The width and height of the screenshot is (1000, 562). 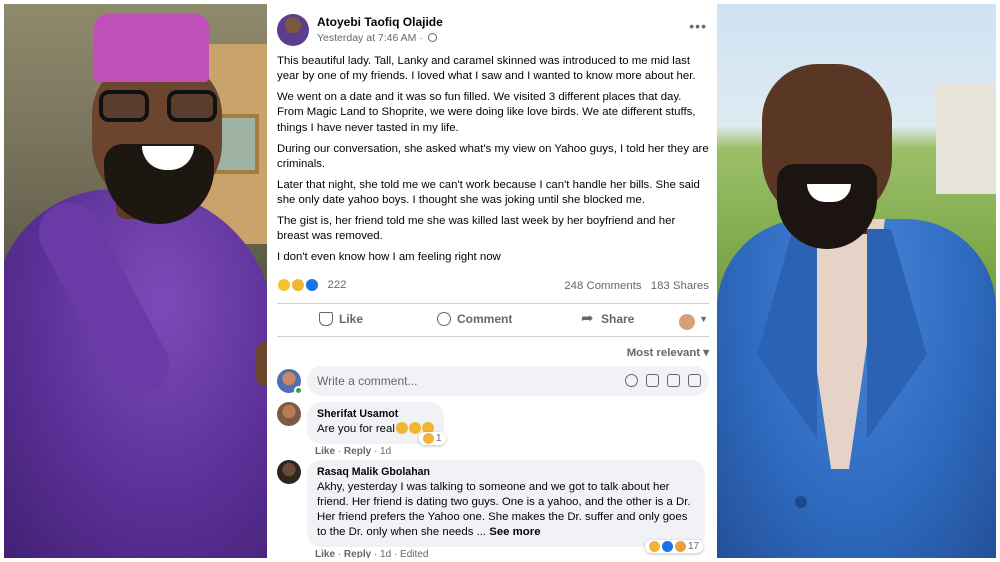 I want to click on comment-age: · 1d, so click(x=382, y=451).